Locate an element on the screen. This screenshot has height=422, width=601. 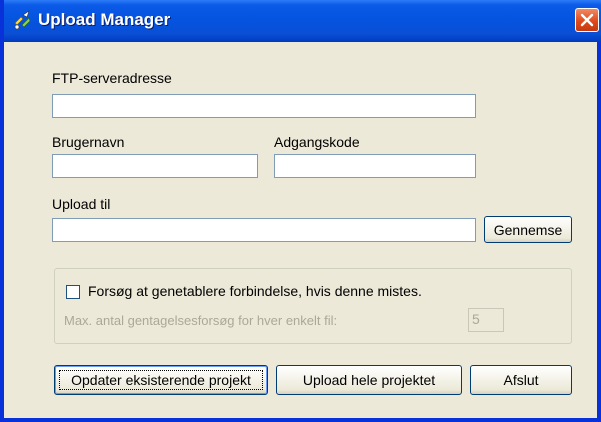
upload-to-label: Upload til is located at coordinates (81, 204).